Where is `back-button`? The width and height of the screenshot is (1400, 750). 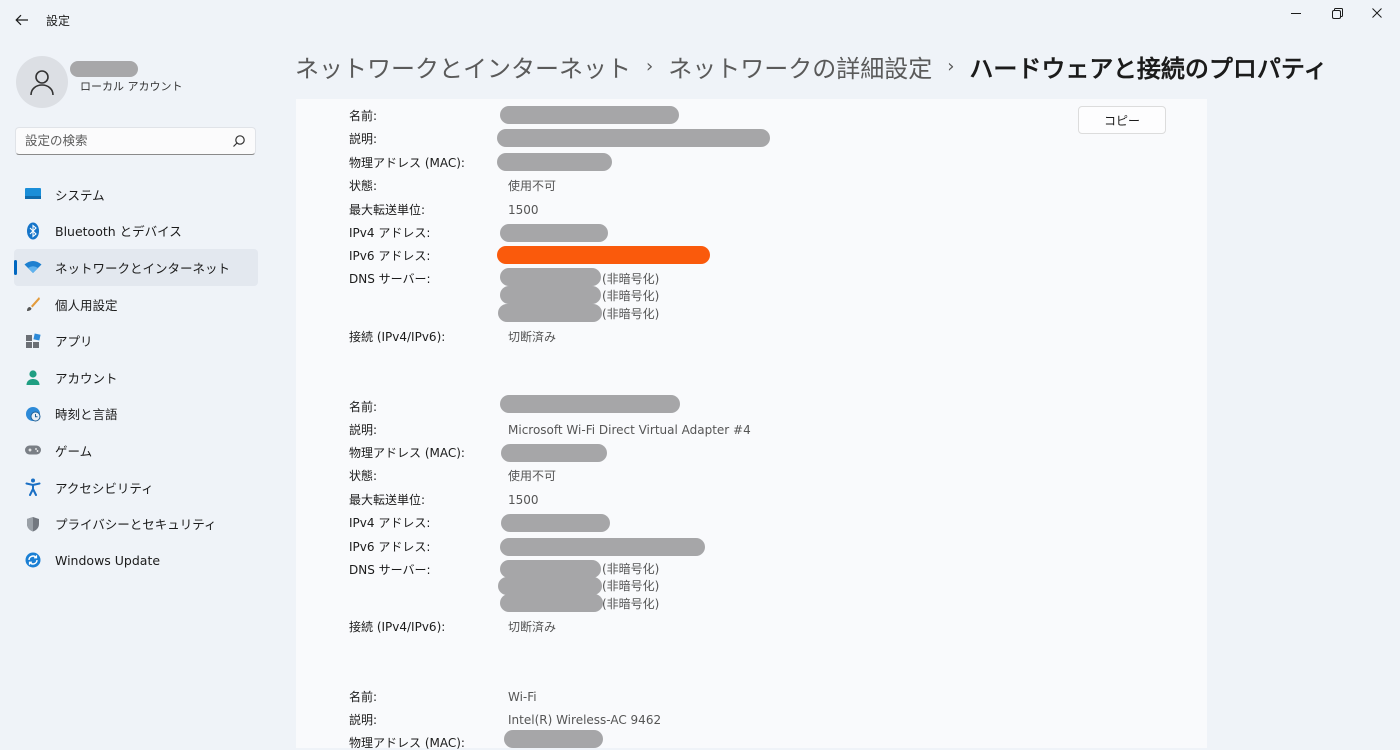
back-button is located at coordinates (22, 20).